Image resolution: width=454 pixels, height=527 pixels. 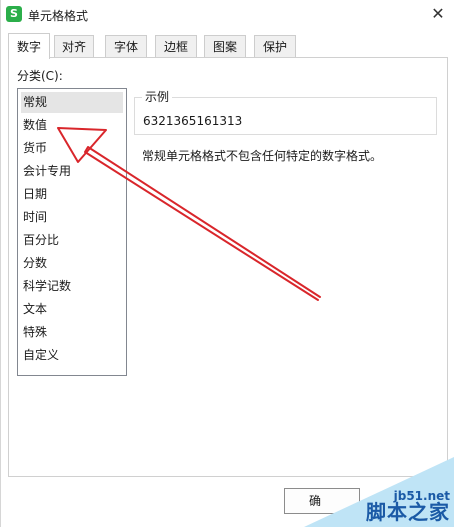 I want to click on category-item-fraction: 分数, so click(x=72, y=263).